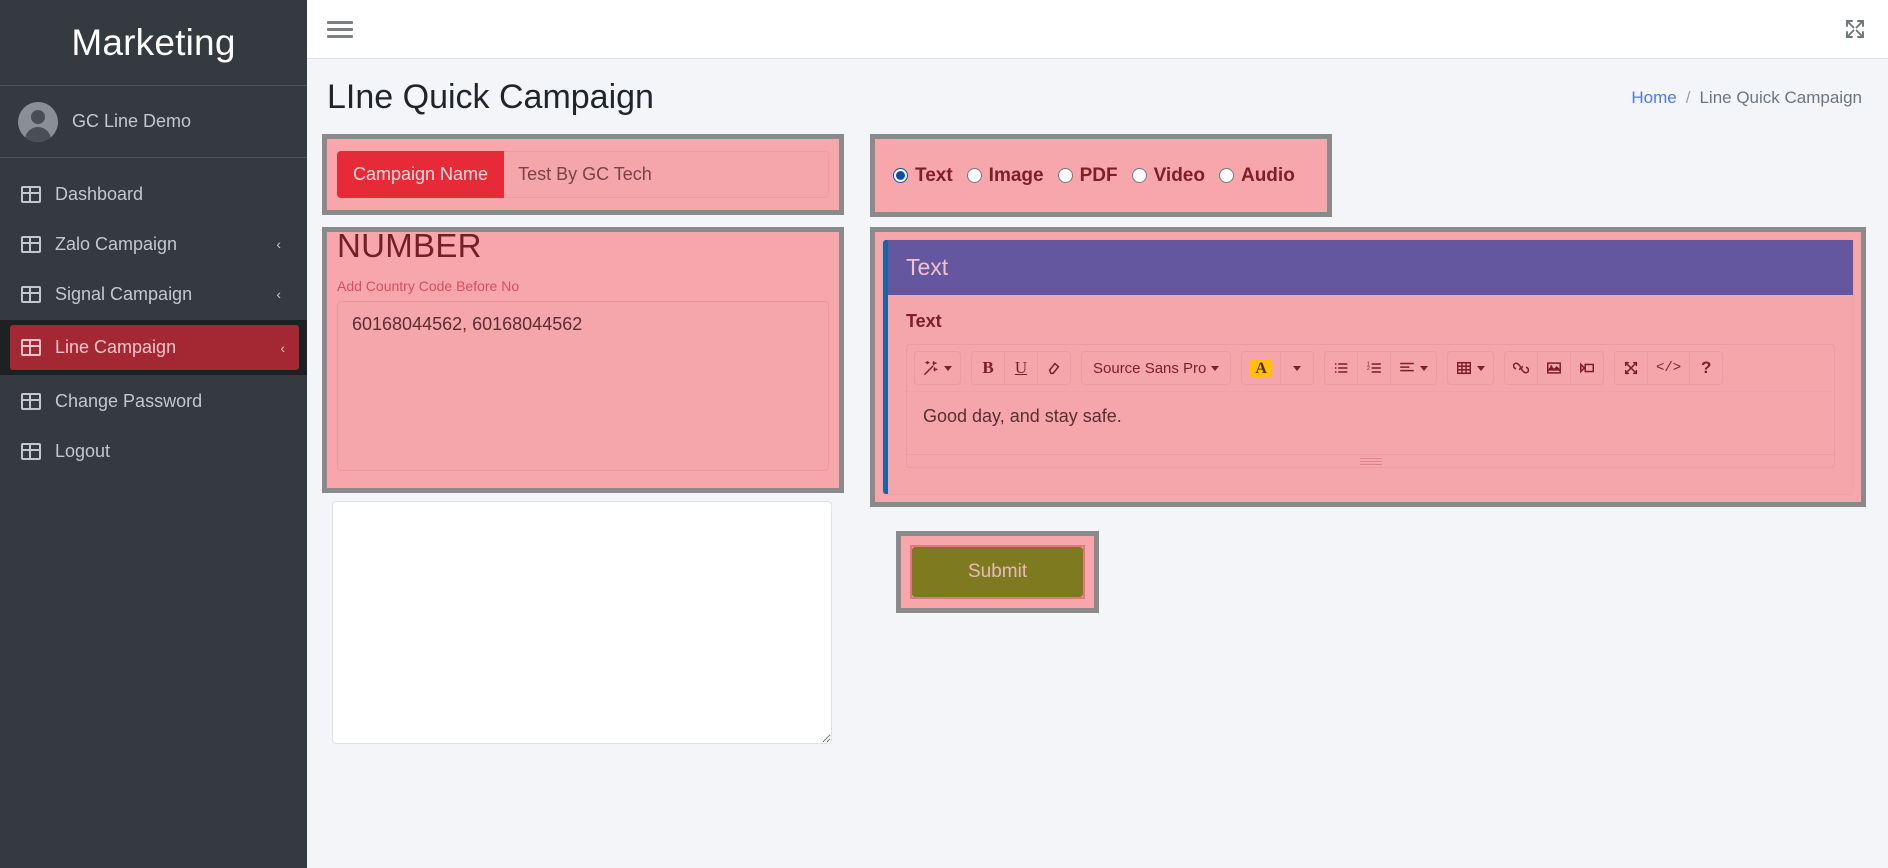  Describe the element at coordinates (1746, 98) in the screenshot. I see `breadcrumb: Home / Line Quick Campaign` at that location.